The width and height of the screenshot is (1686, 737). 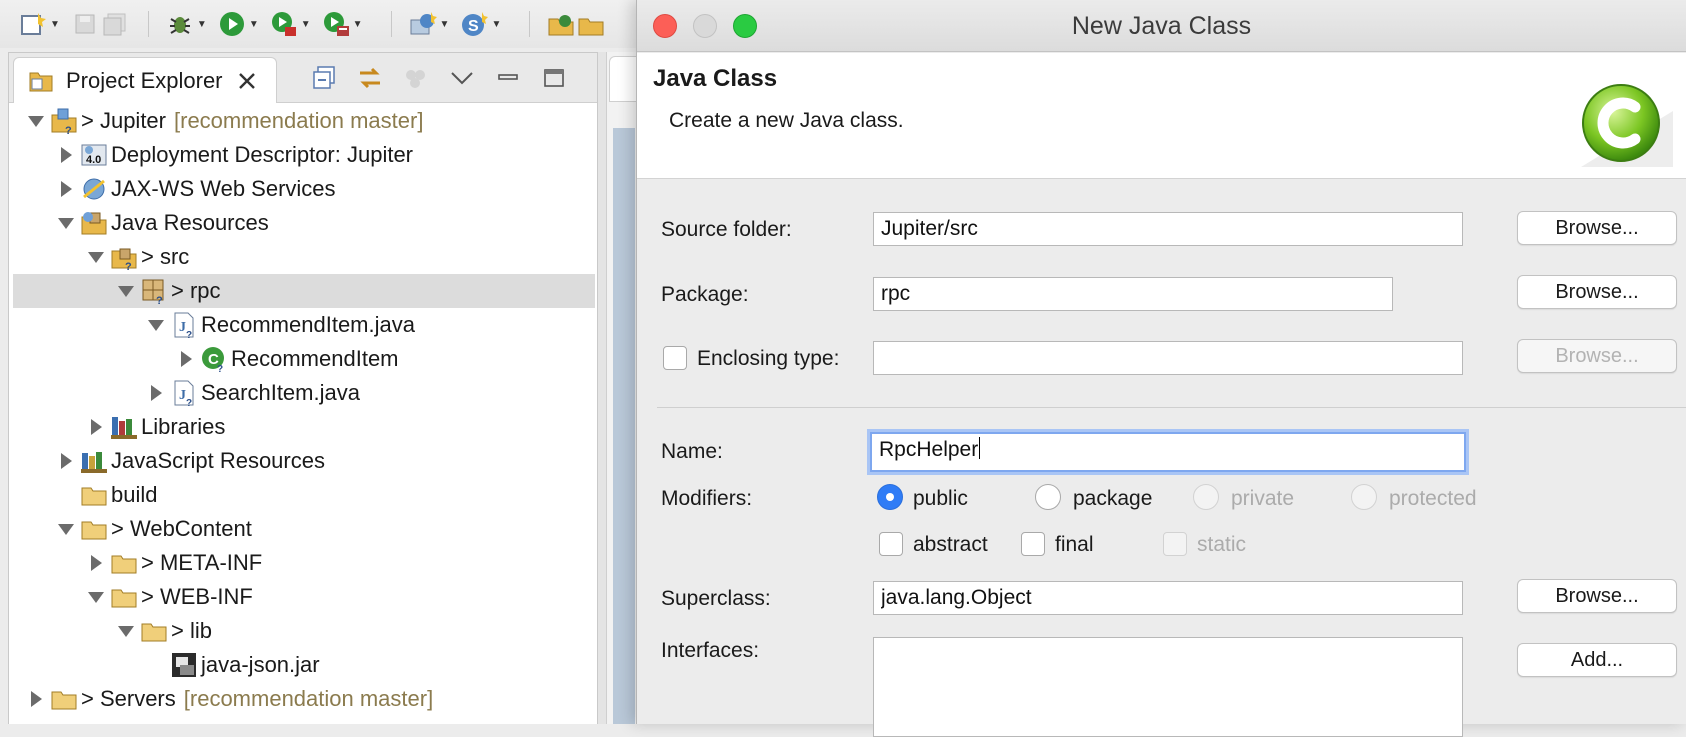 I want to click on maximize-icon, so click(x=554, y=78).